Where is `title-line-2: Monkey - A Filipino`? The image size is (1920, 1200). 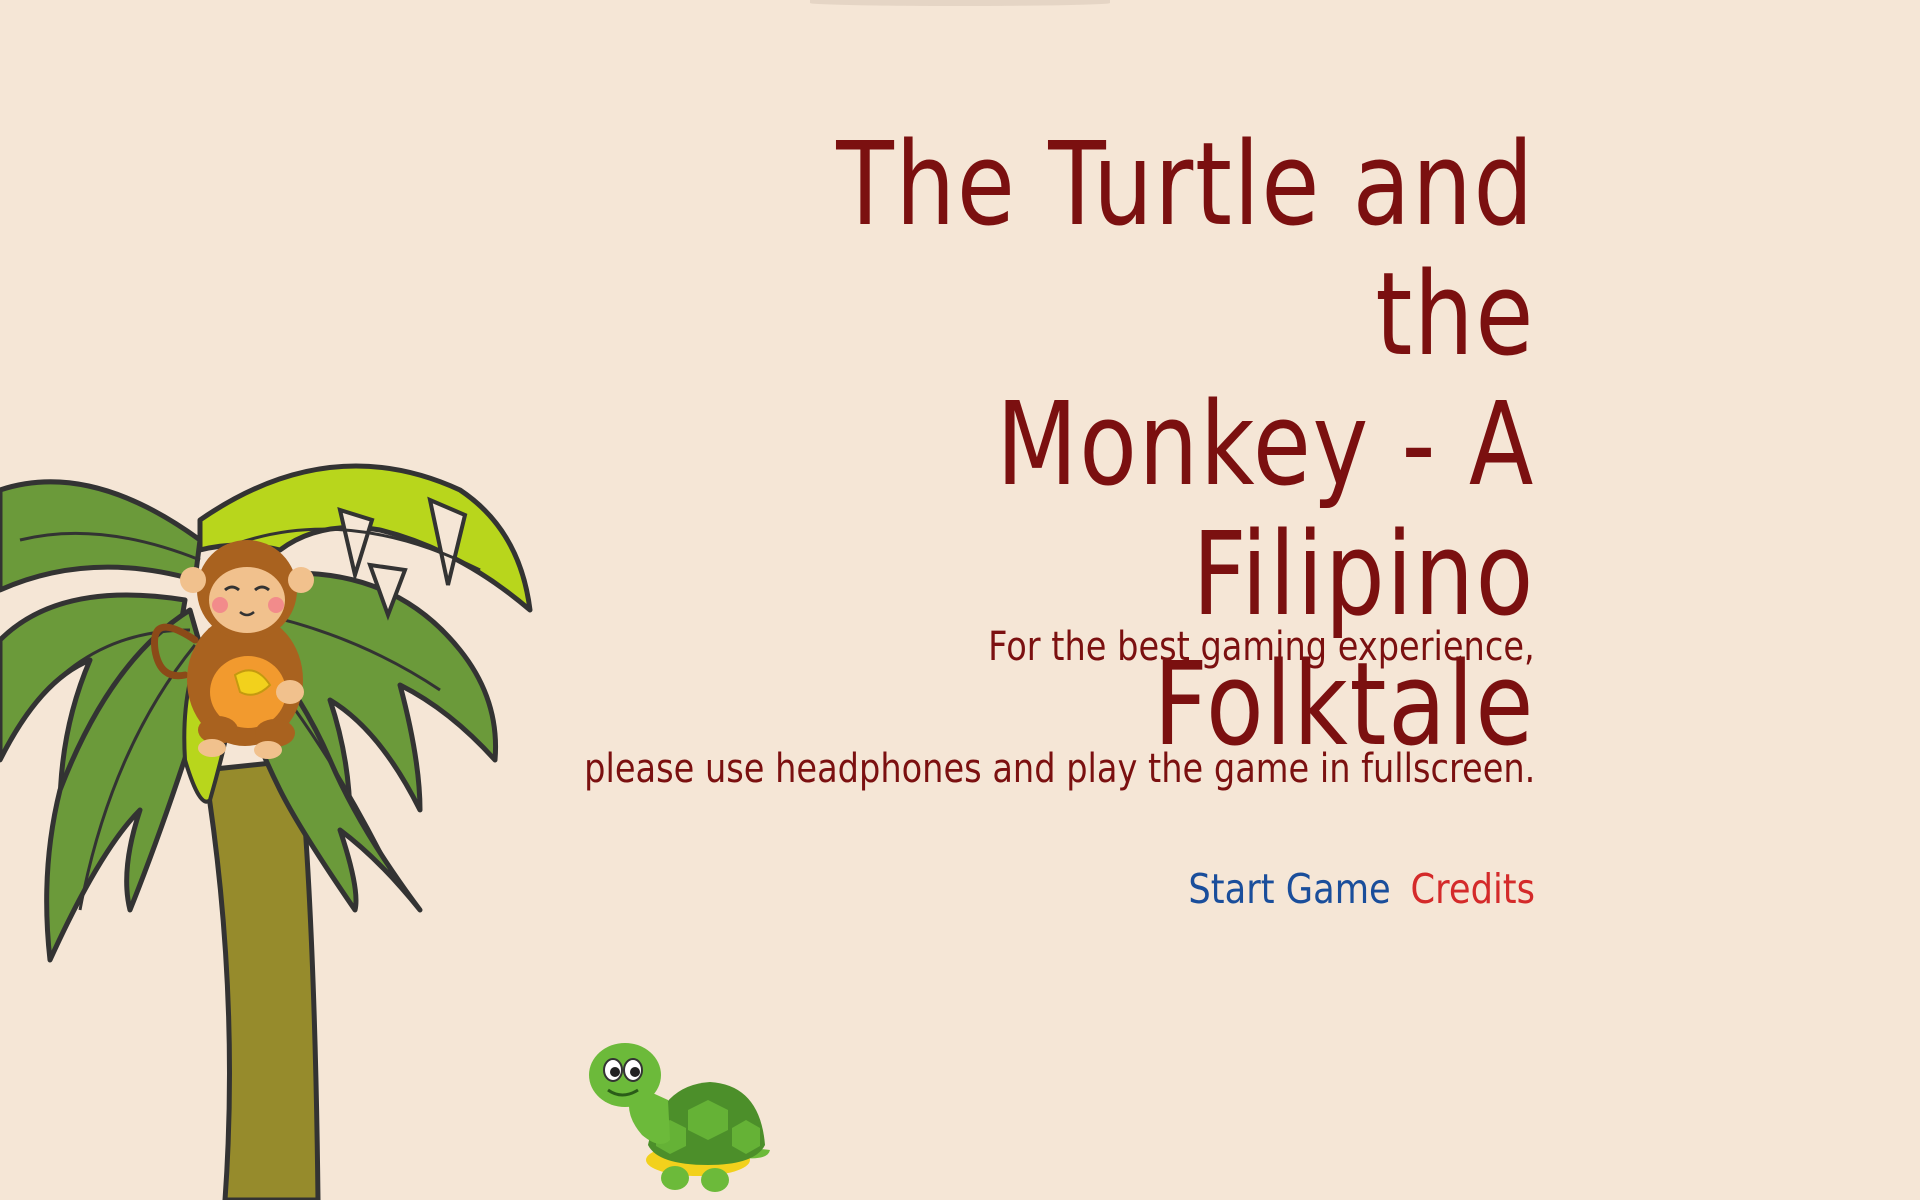 title-line-2: Monkey - A Filipino is located at coordinates (1265, 510).